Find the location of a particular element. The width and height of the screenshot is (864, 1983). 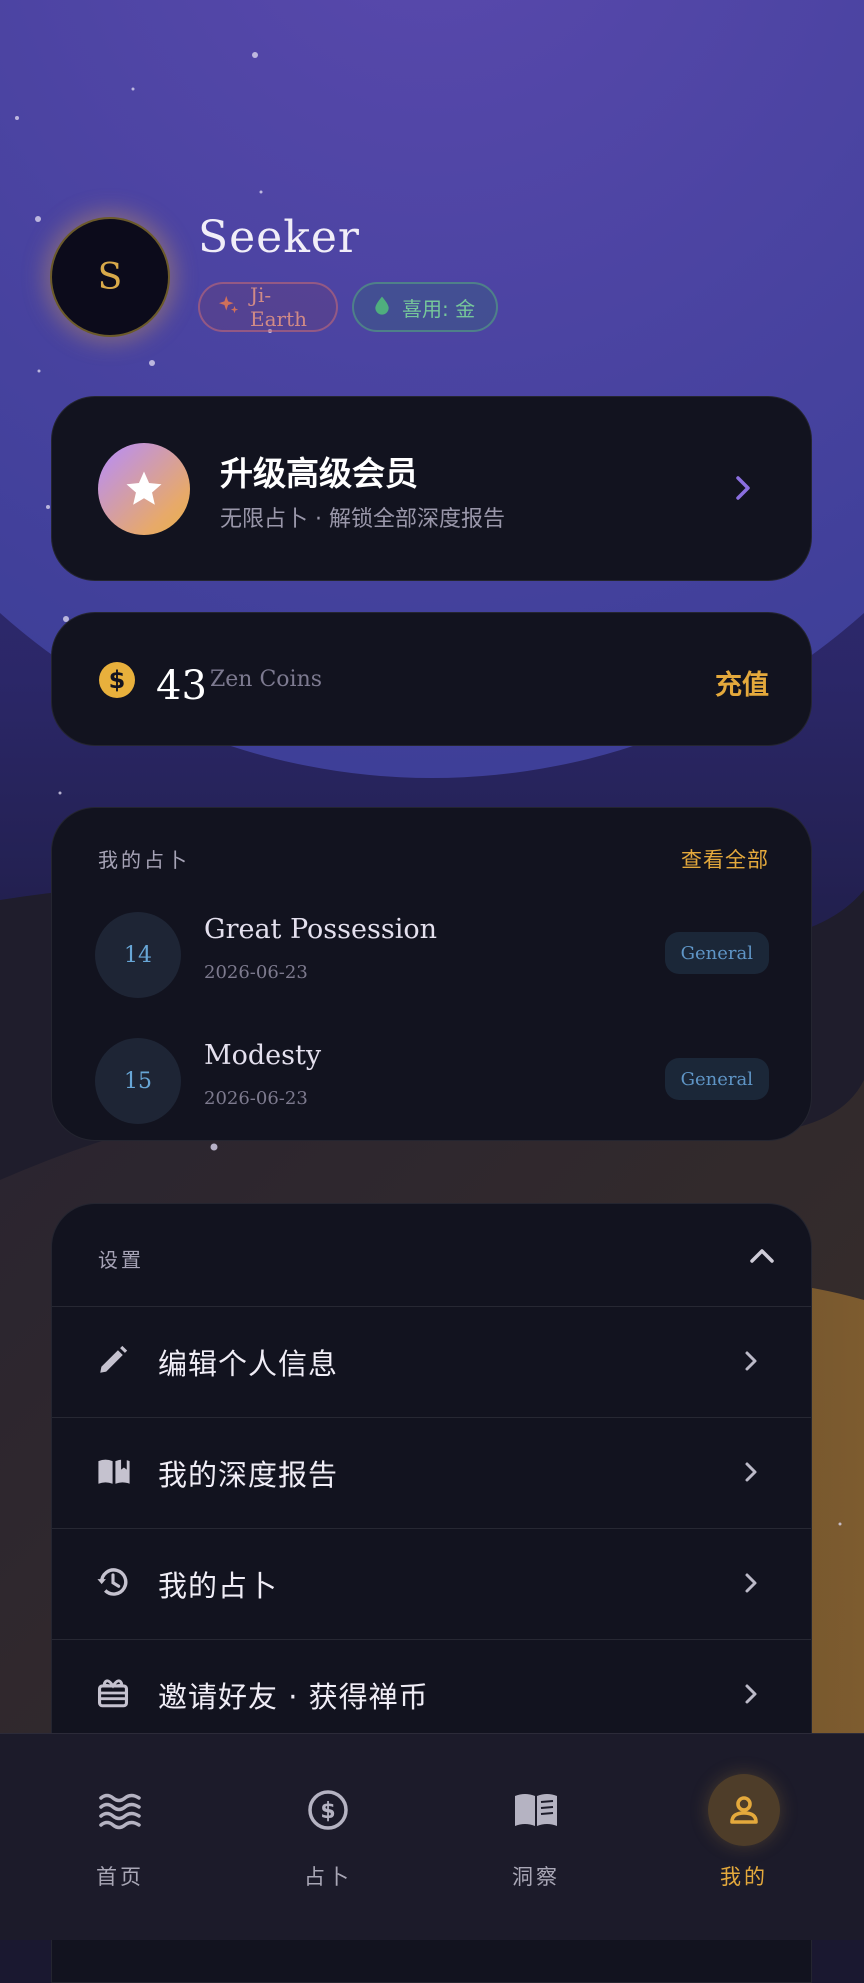

menu-item-label: 我的占卜 is located at coordinates (218, 1586).